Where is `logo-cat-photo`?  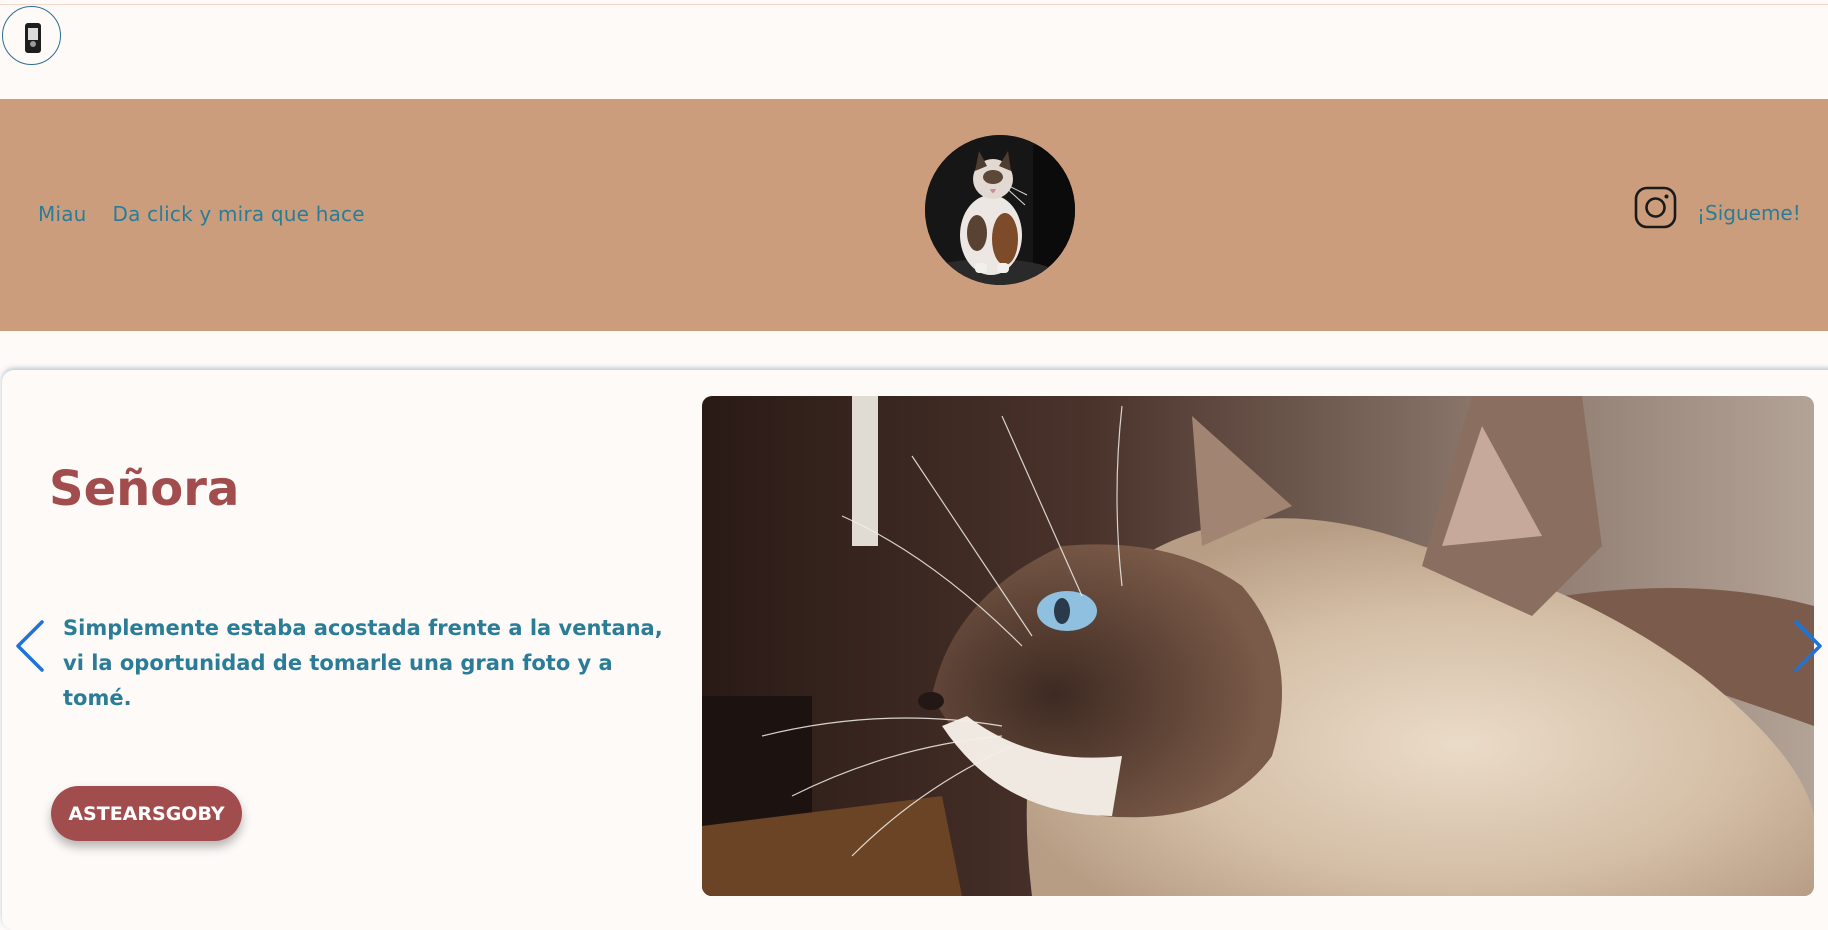
logo-cat-photo is located at coordinates (1000, 210).